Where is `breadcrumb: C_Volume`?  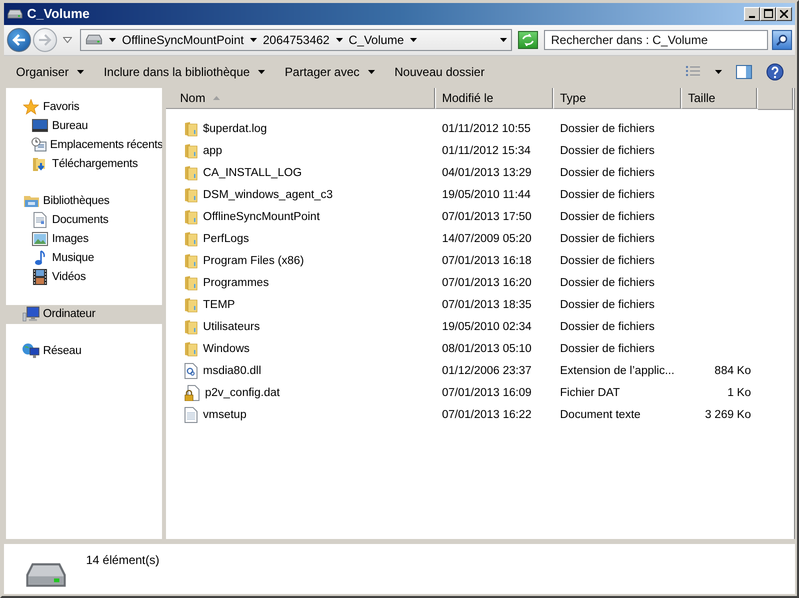 breadcrumb: C_Volume is located at coordinates (376, 39).